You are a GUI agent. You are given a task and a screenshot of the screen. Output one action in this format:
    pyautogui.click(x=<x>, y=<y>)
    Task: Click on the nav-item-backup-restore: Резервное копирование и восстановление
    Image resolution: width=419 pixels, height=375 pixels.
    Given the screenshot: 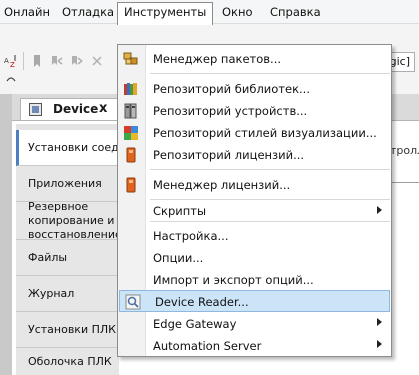 What is the action you would take?
    pyautogui.click(x=67, y=221)
    